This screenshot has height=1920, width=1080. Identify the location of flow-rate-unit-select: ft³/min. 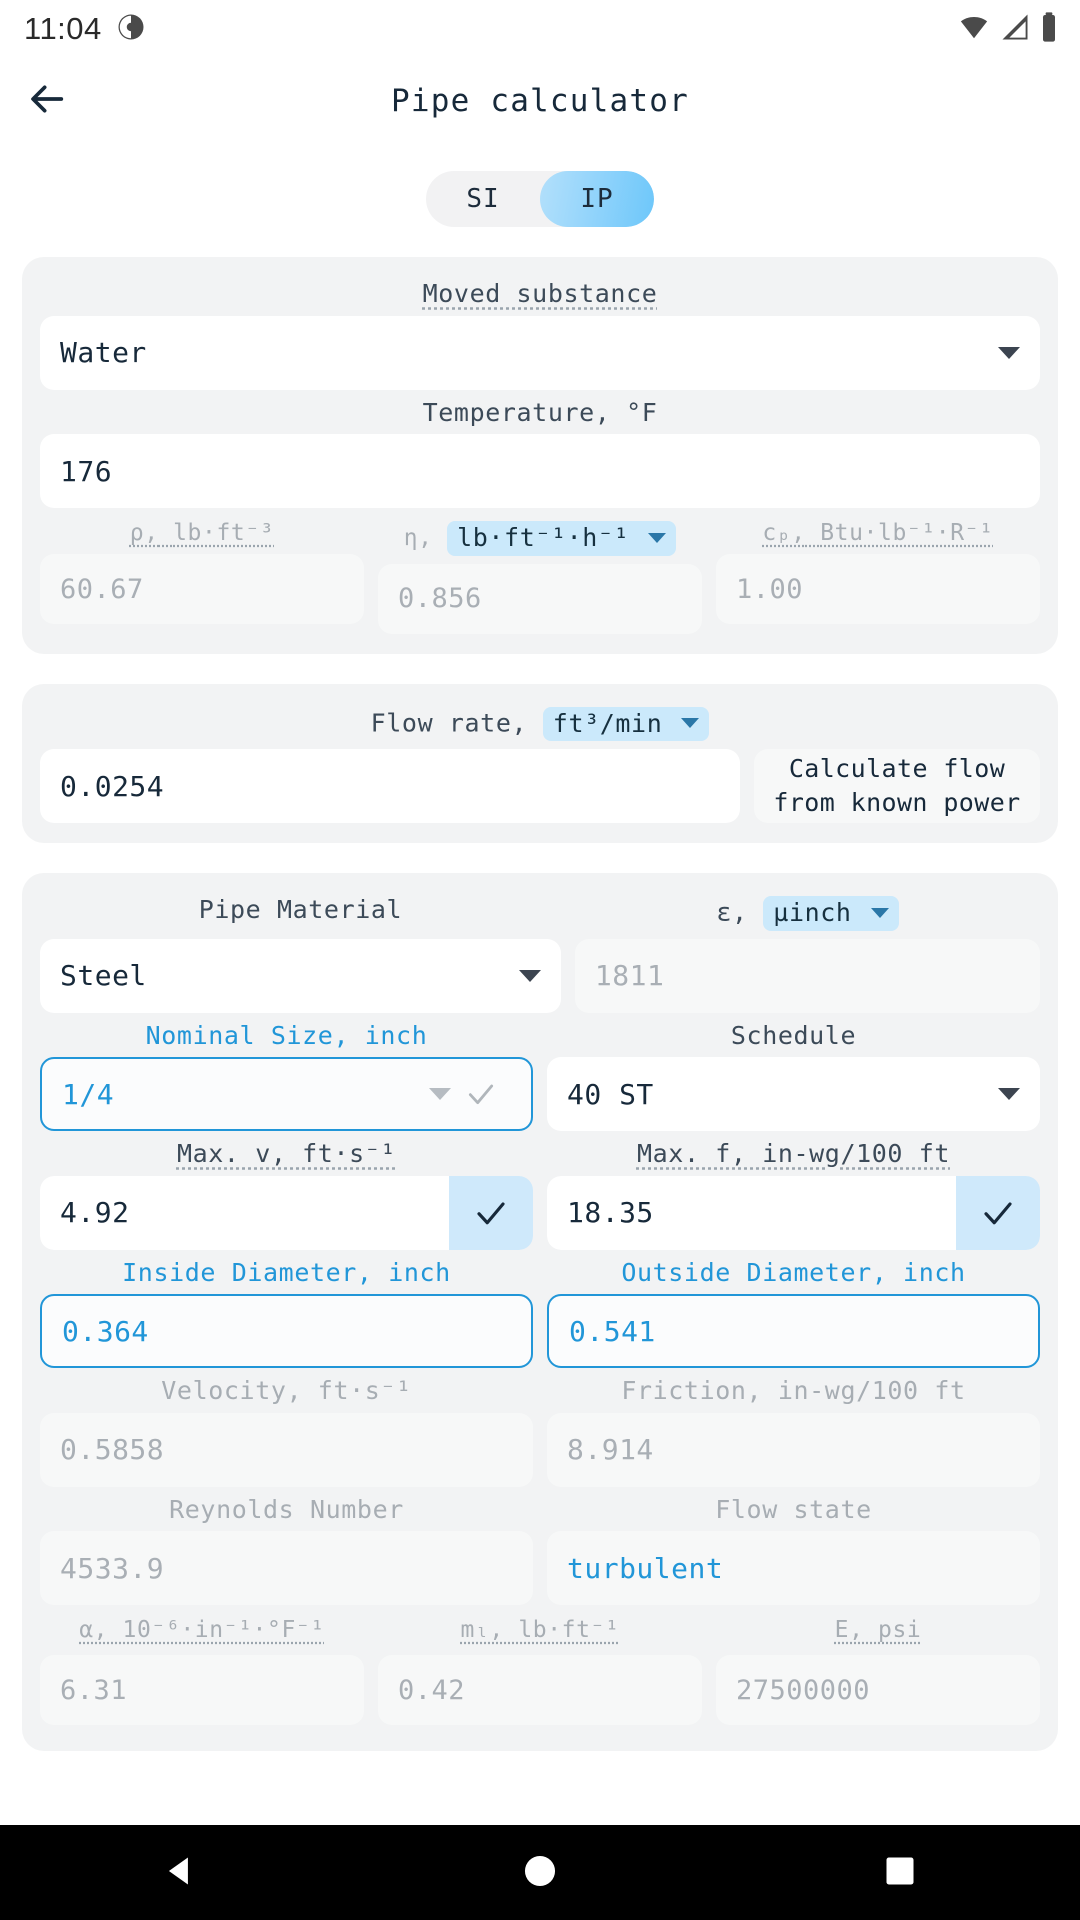
(626, 723).